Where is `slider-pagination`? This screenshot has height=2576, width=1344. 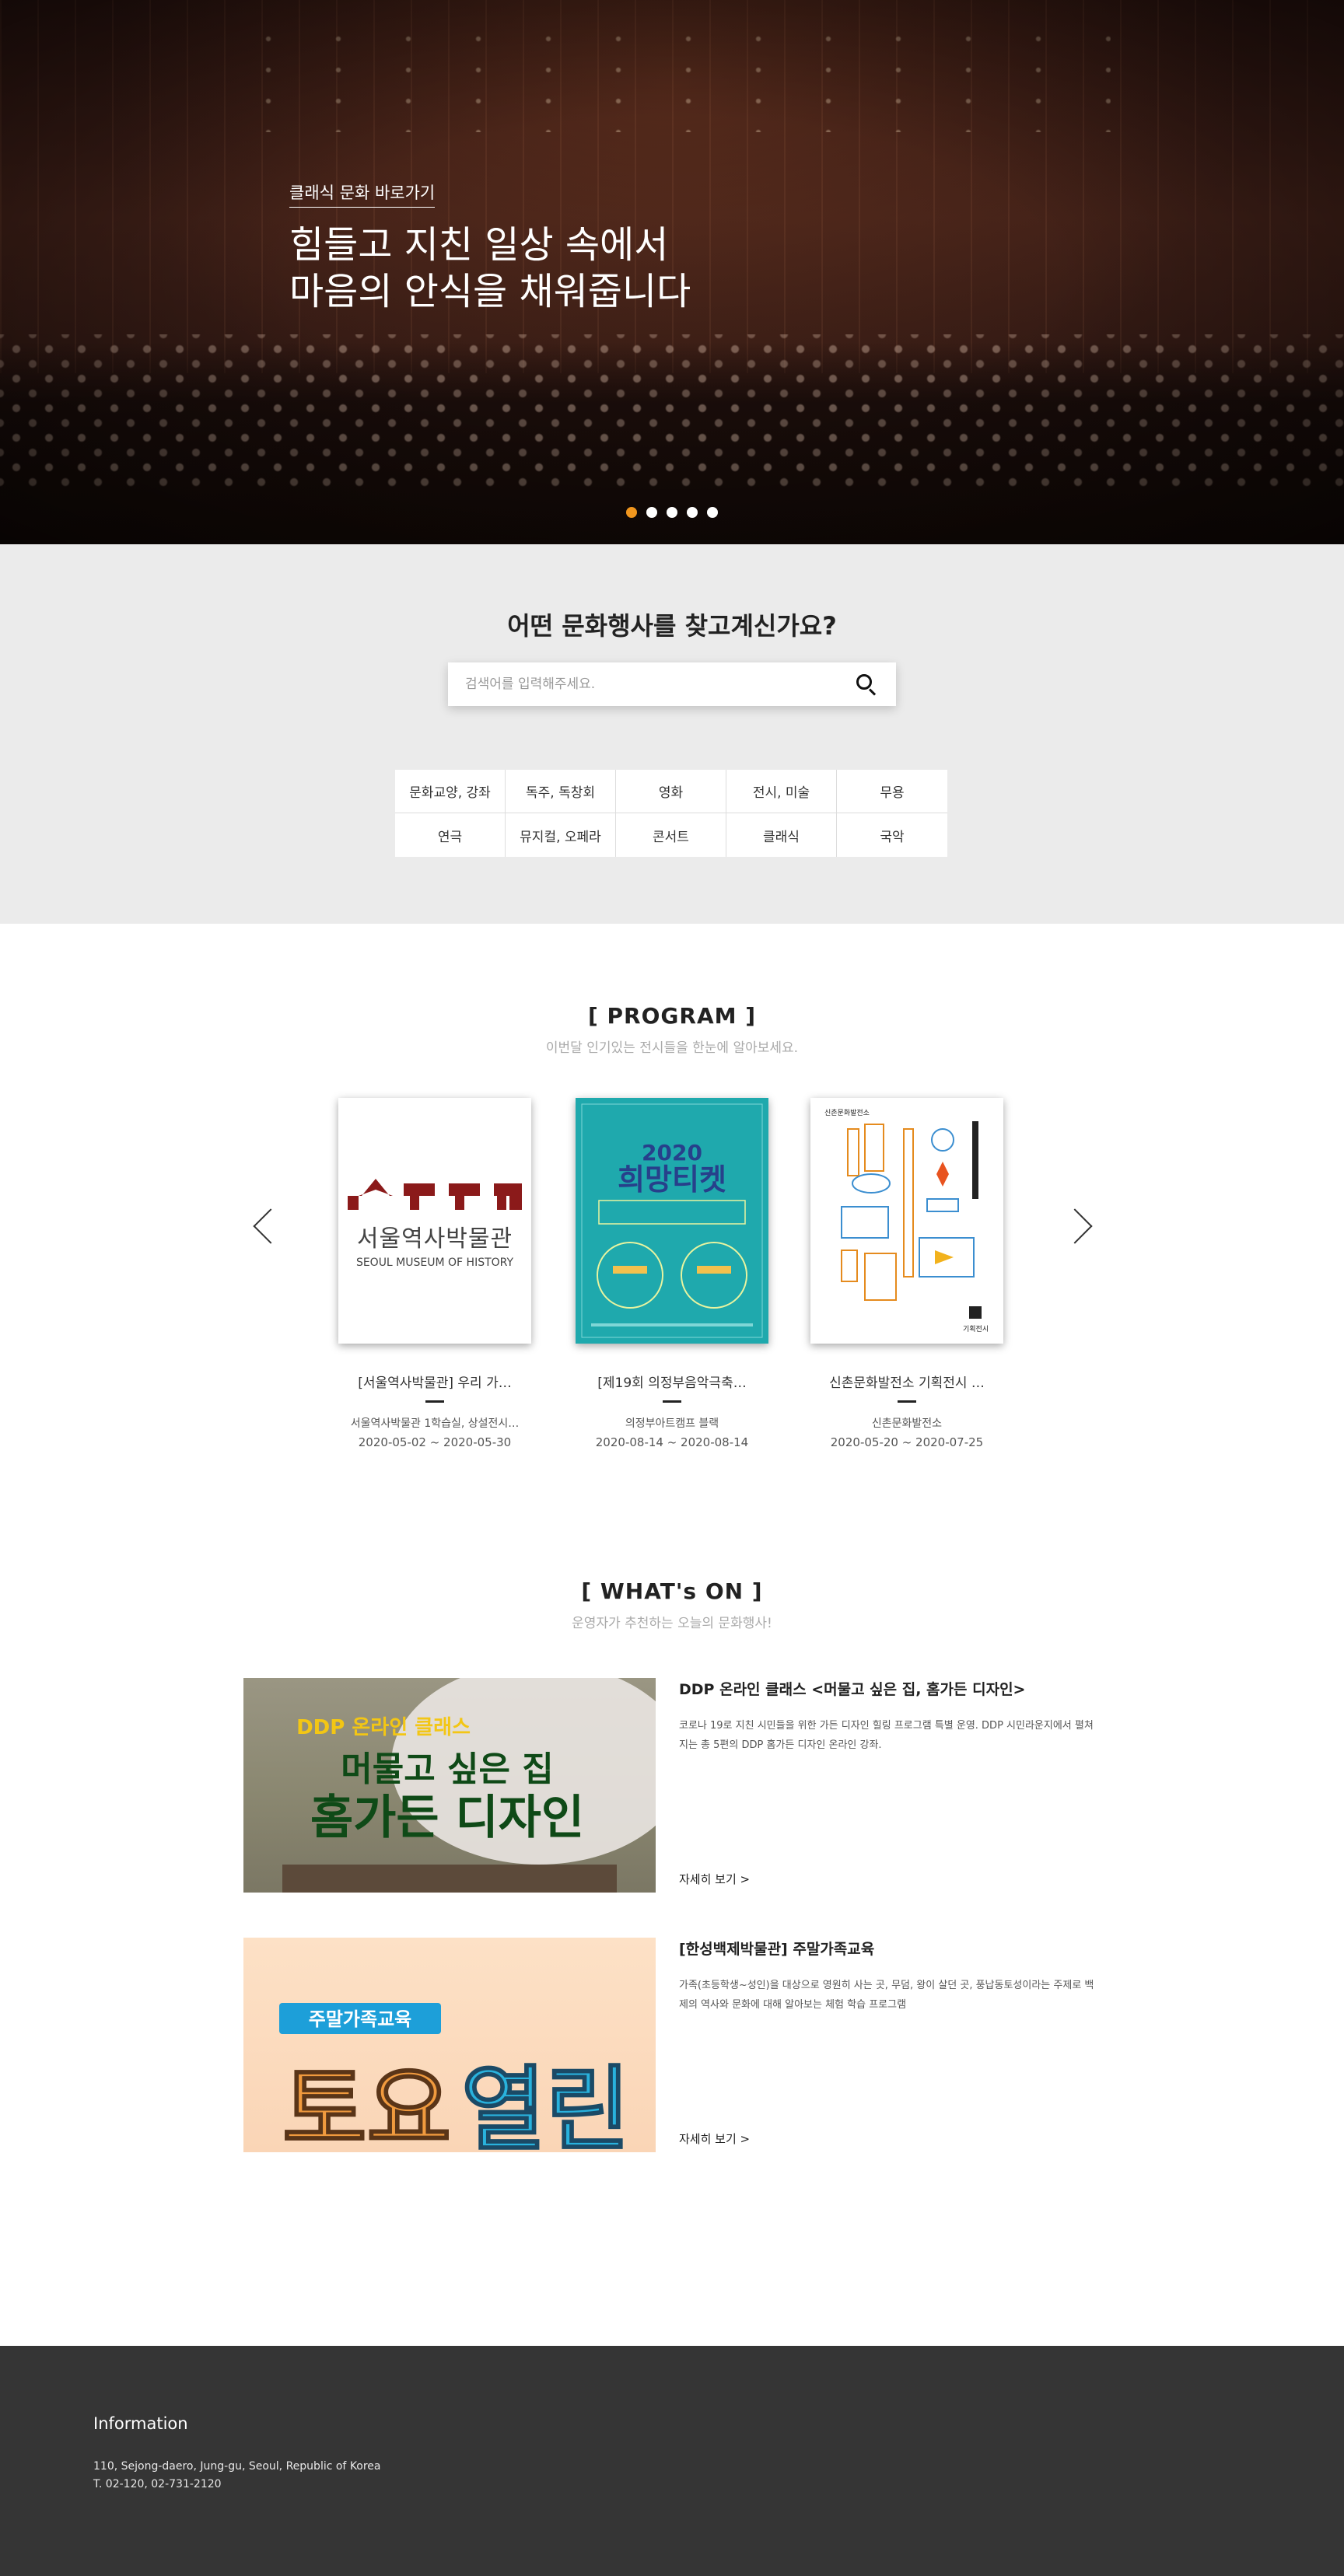 slider-pagination is located at coordinates (672, 512).